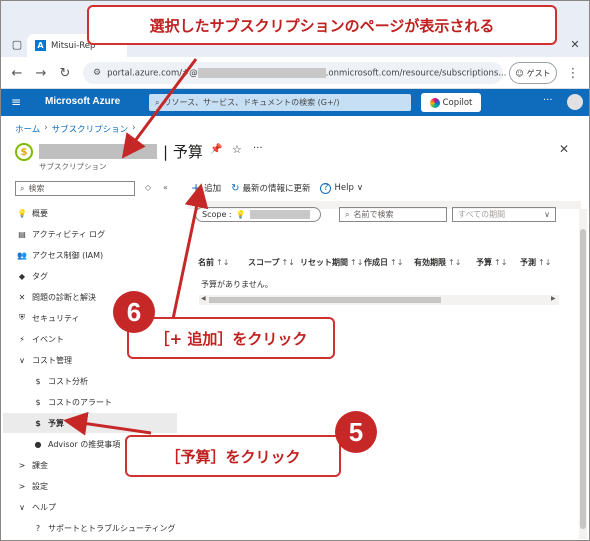  What do you see at coordinates (90, 486) in the screenshot?
I see `sidebar-item: > 設定` at bounding box center [90, 486].